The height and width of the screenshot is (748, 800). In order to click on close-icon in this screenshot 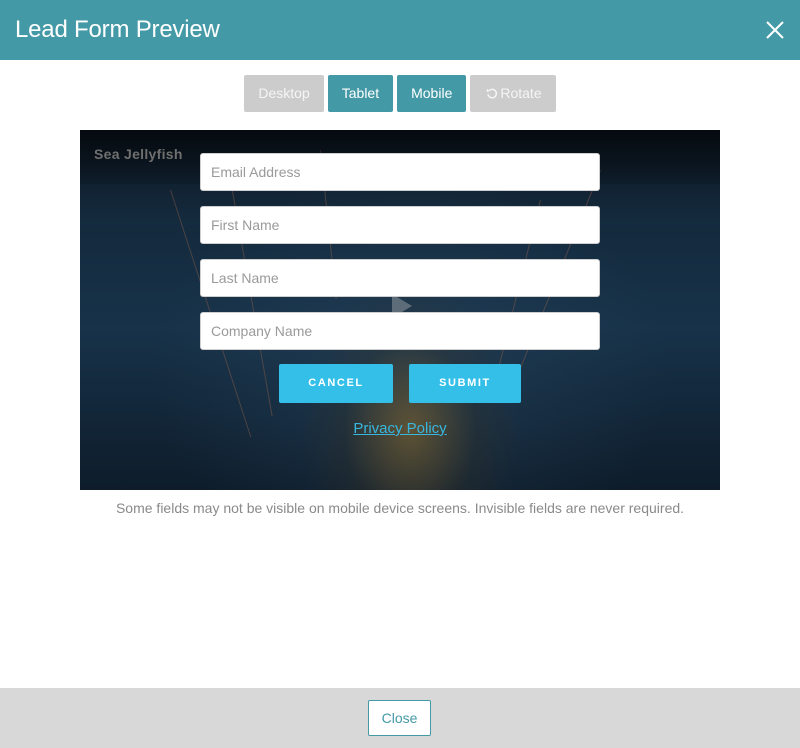, I will do `click(775, 30)`.